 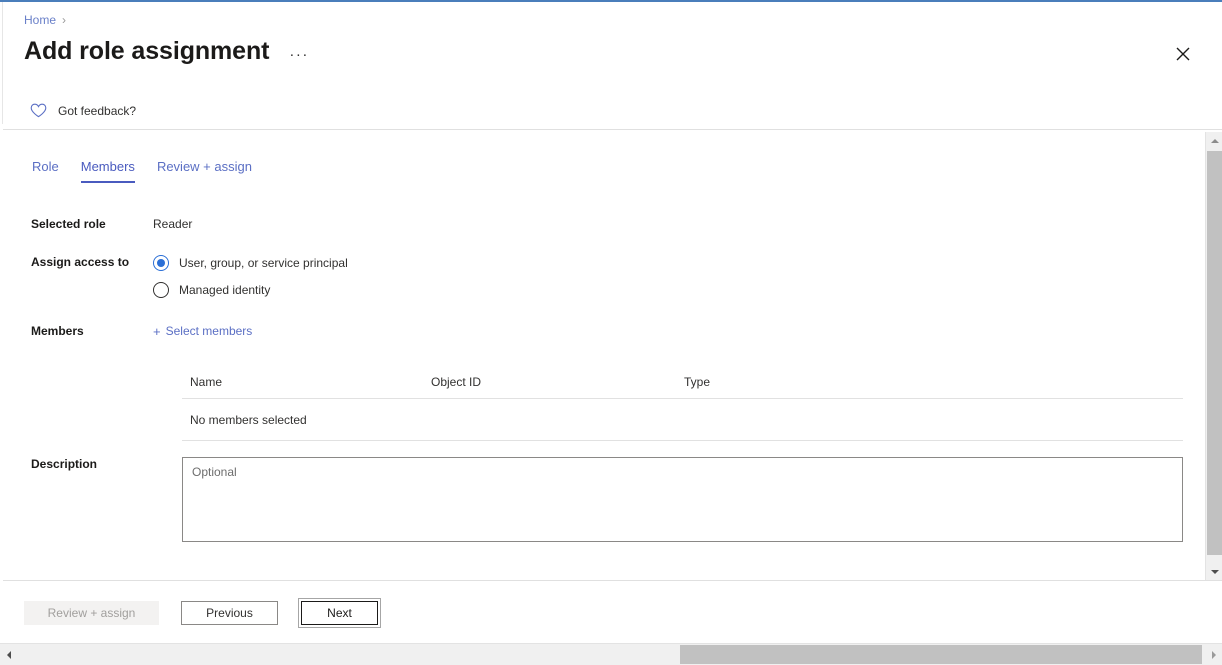 I want to click on radio-user-group-service-principal: User, group, or service principal, so click(x=250, y=263).